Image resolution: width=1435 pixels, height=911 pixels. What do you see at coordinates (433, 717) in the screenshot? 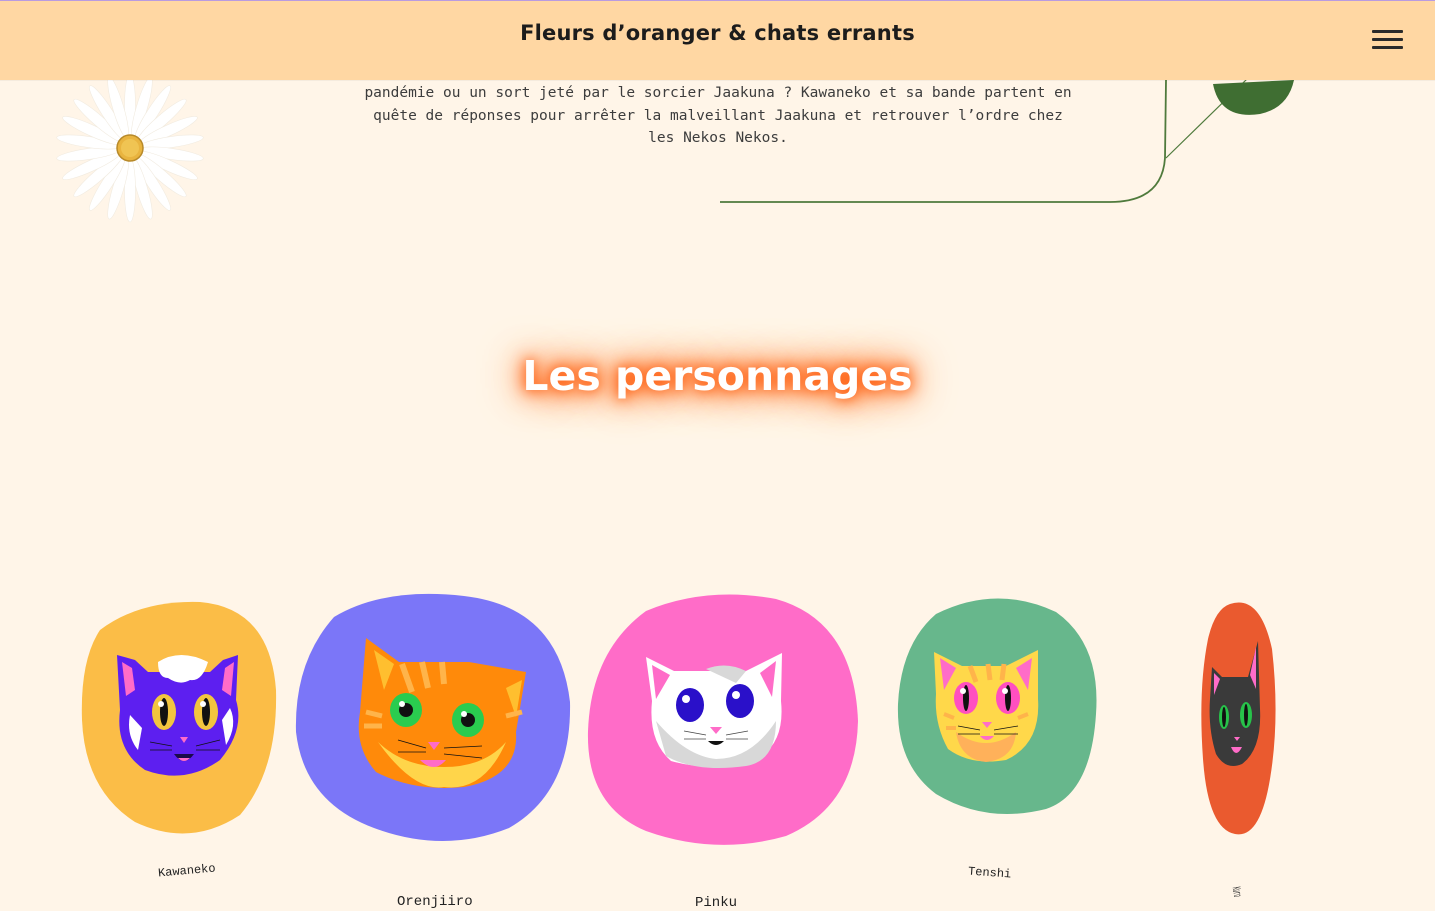
I see `orange-tabby-cat-icon` at bounding box center [433, 717].